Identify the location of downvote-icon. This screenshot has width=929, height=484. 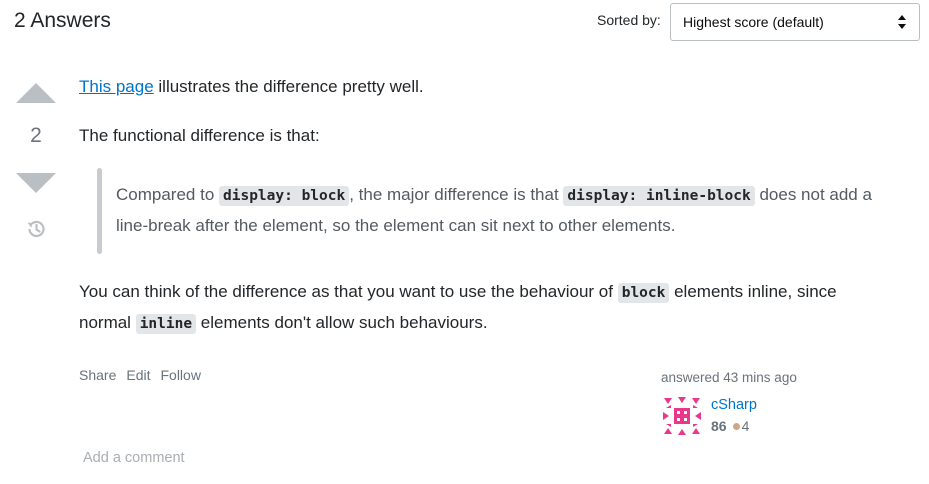
(36, 183).